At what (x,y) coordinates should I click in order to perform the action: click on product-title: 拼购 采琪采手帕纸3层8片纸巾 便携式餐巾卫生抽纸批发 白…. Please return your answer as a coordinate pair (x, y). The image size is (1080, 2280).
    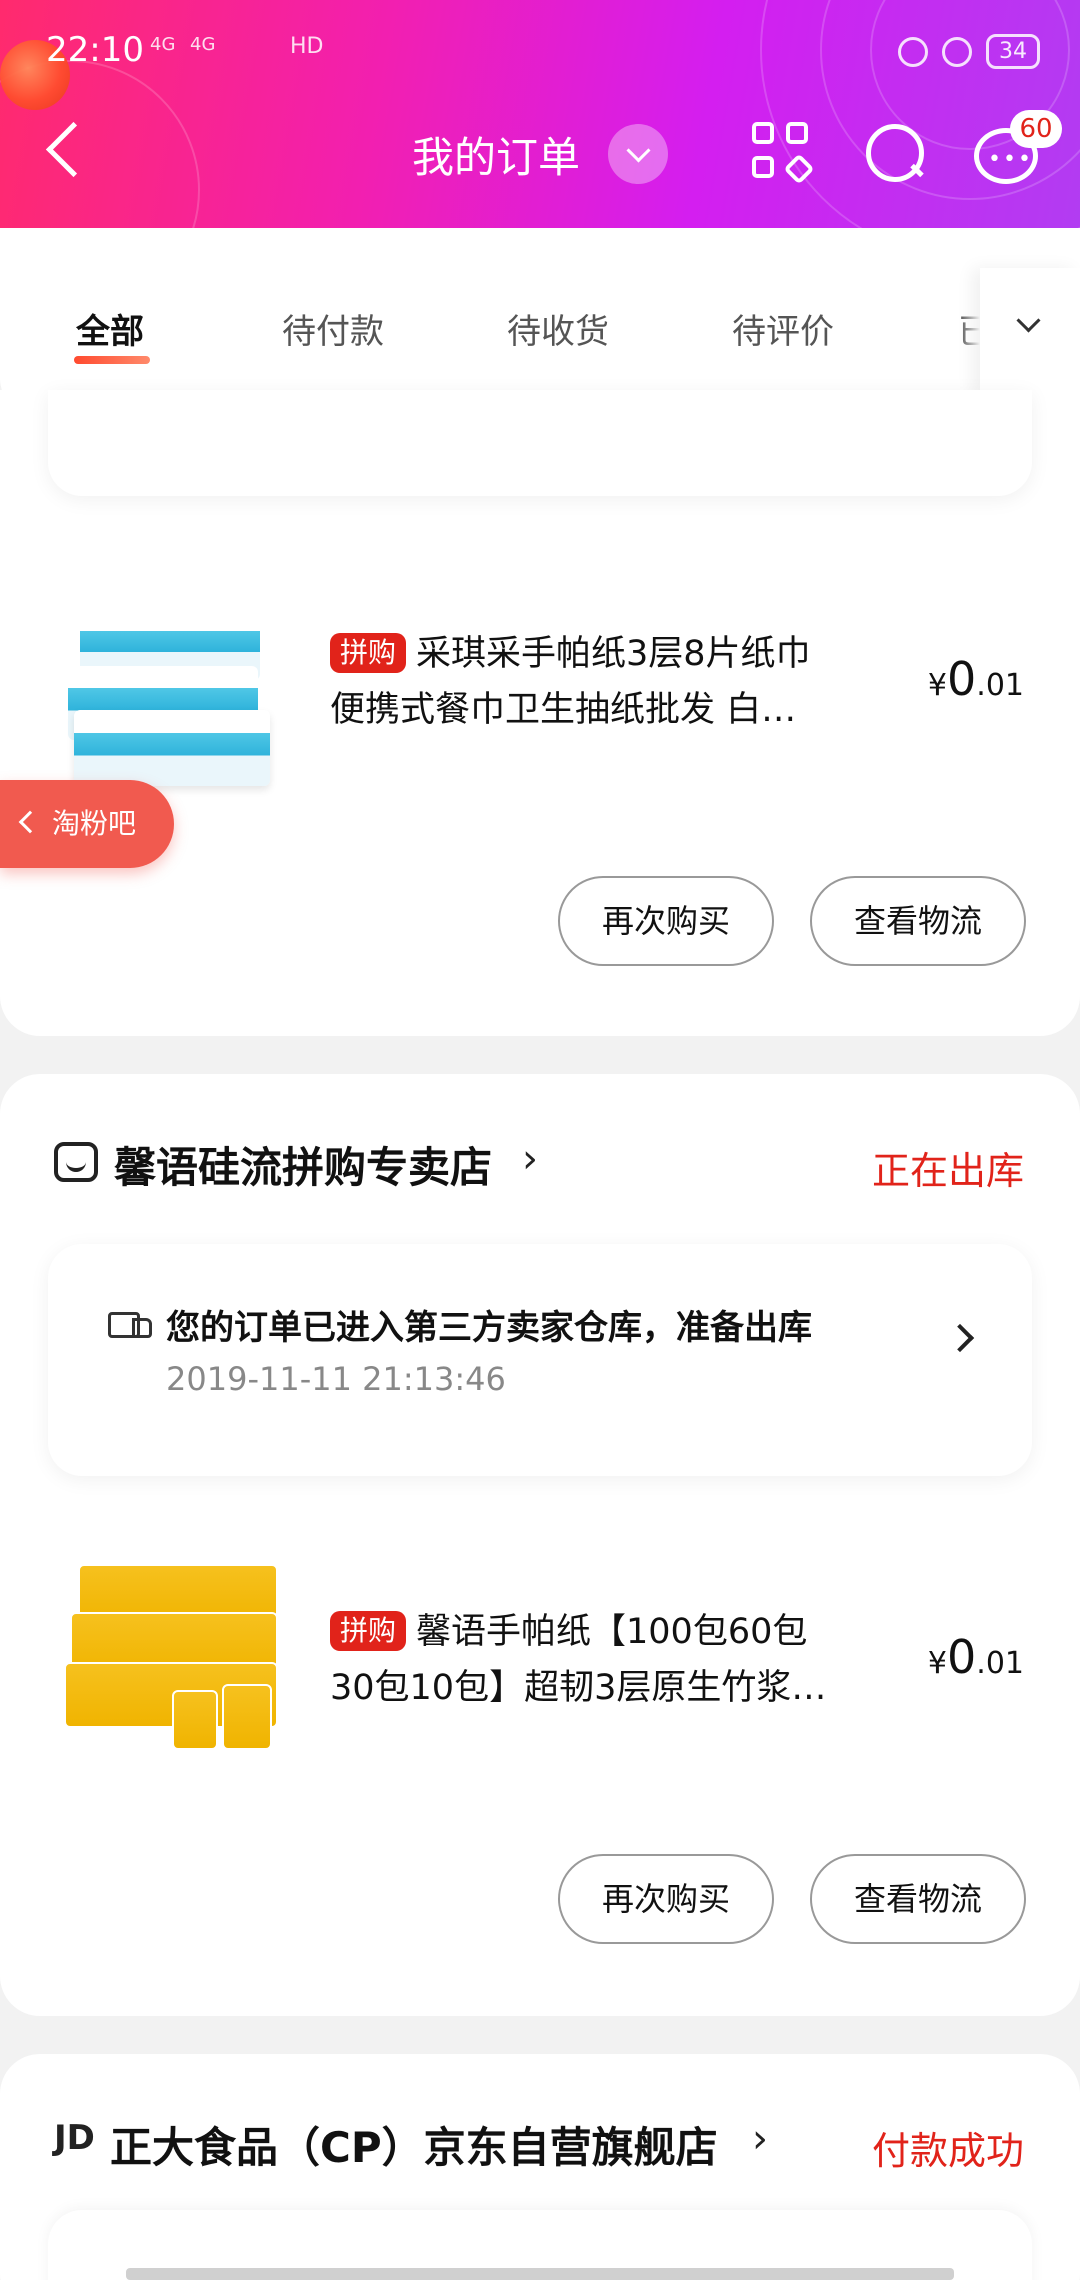
    Looking at the image, I should click on (600, 682).